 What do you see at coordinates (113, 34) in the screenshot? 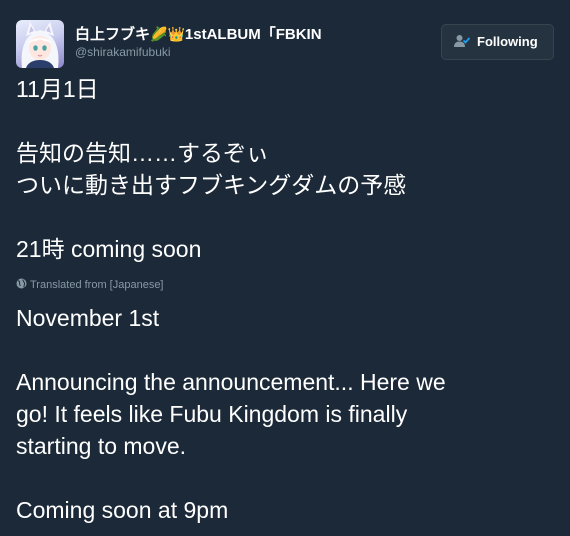
I see `display-name: 白上フブキ` at bounding box center [113, 34].